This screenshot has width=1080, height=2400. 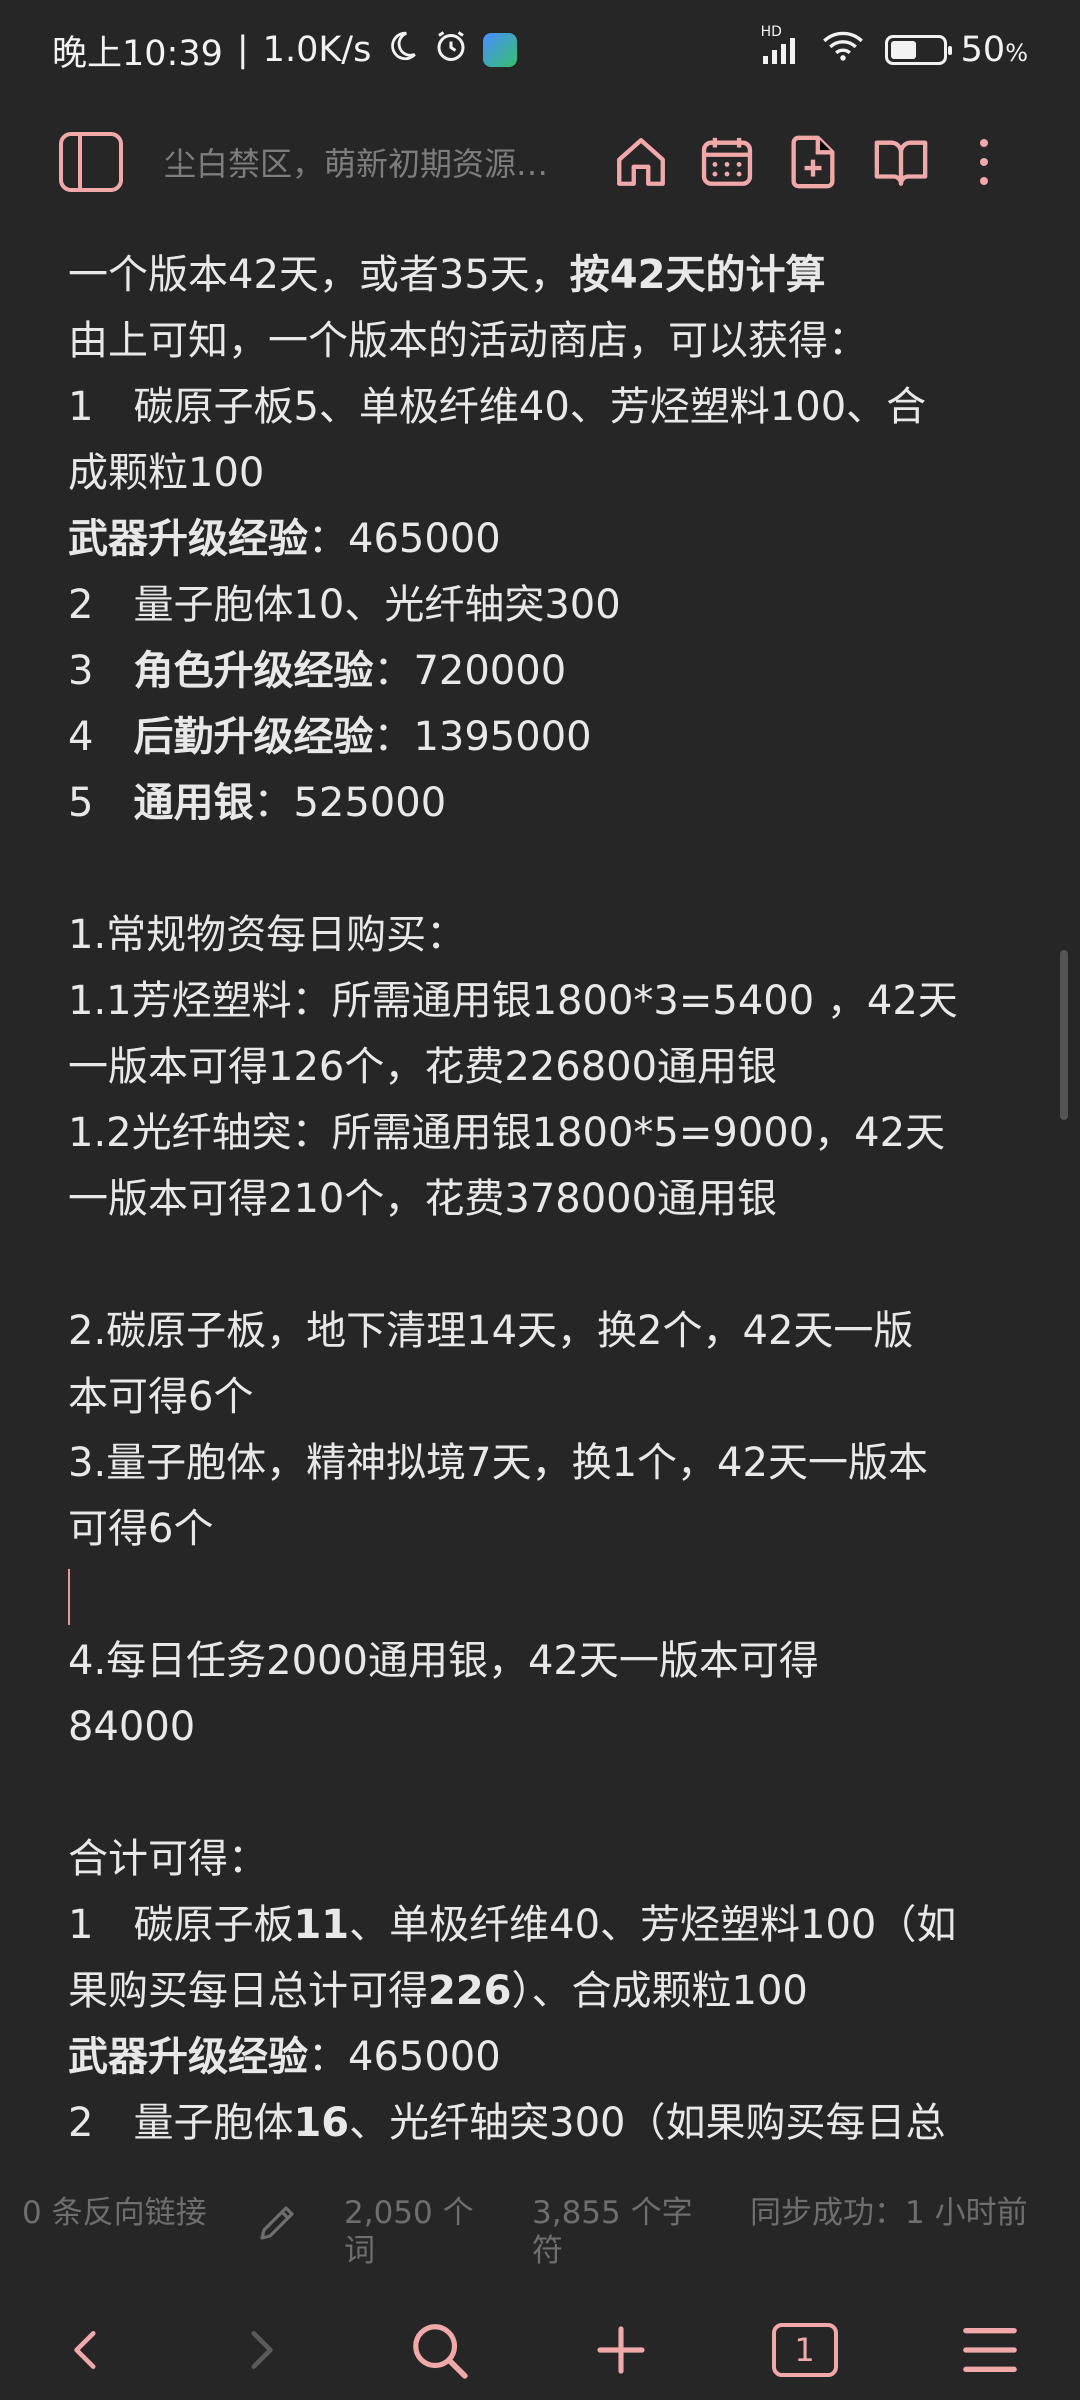 I want to click on status-network-speed: 1.0K/s, so click(x=317, y=50).